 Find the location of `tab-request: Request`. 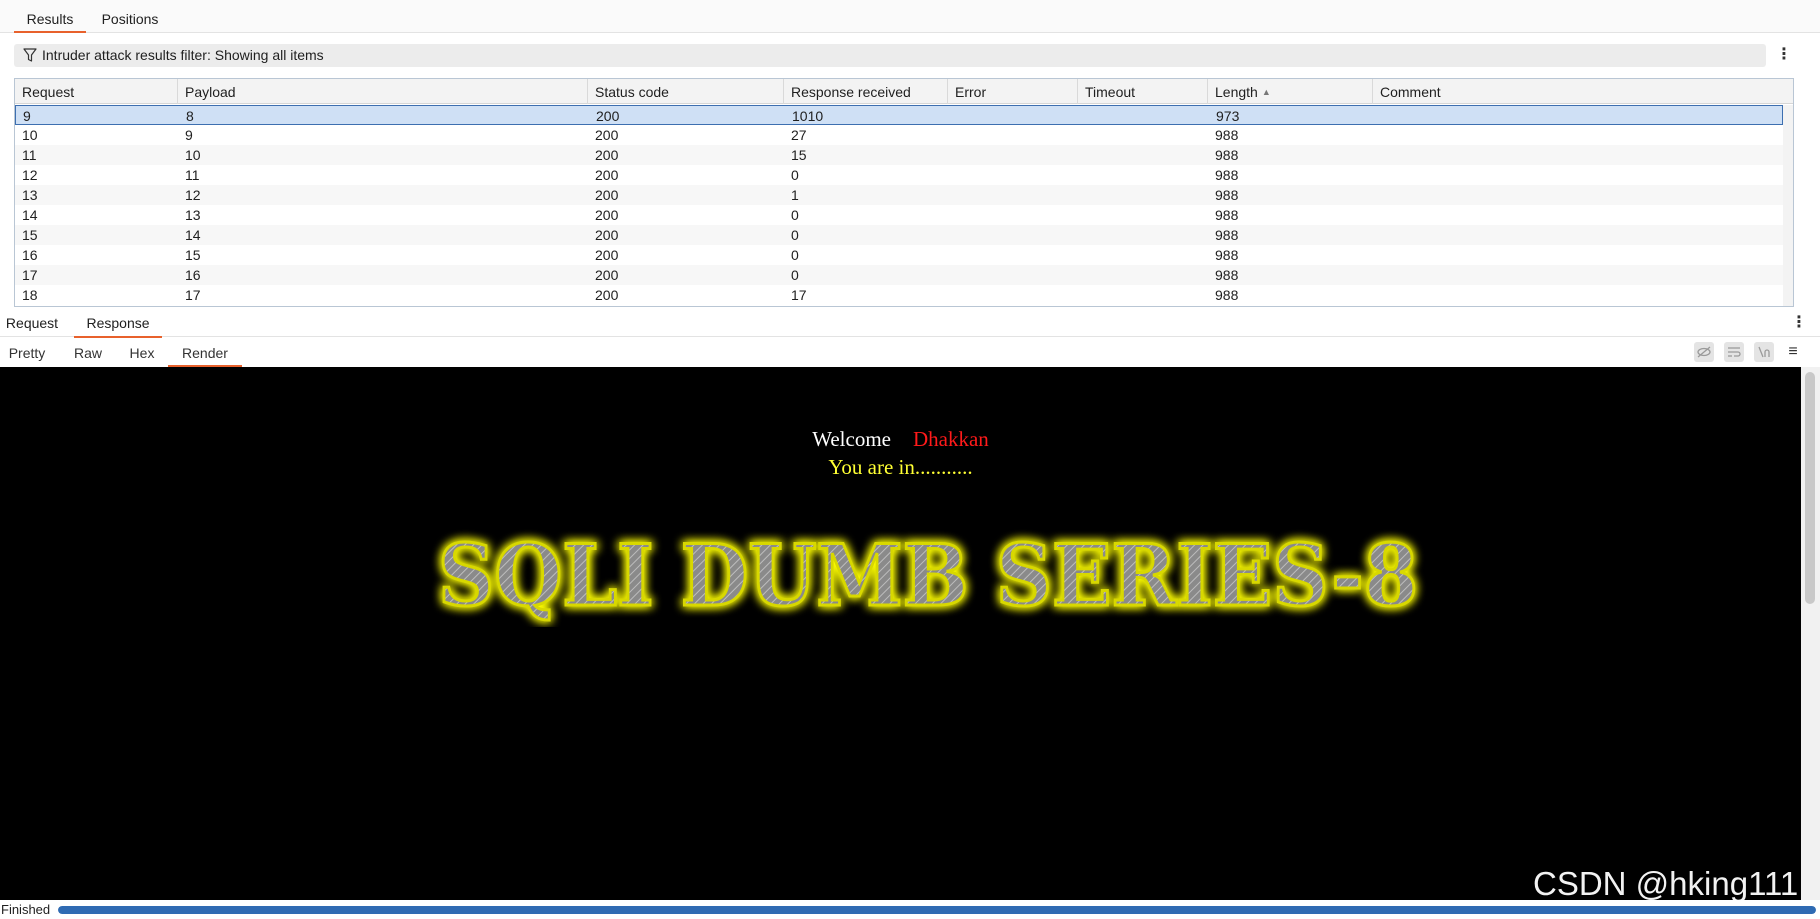

tab-request: Request is located at coordinates (32, 323).